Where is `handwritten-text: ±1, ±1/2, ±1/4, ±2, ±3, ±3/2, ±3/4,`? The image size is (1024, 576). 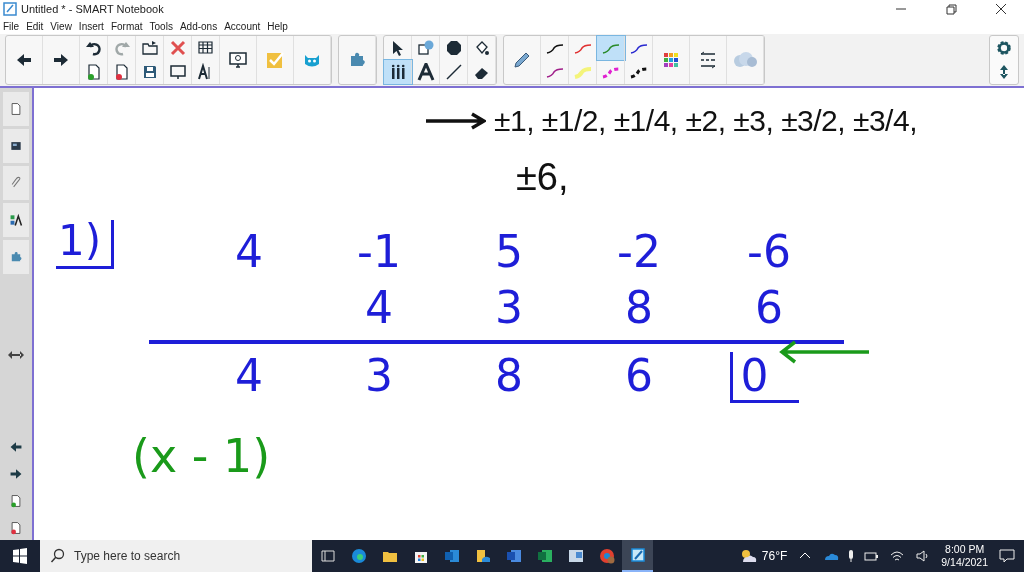
handwritten-text: ±1, ±1/2, ±1/4, ±2, ±3, ±3/2, ±3/4, is located at coordinates (705, 121).